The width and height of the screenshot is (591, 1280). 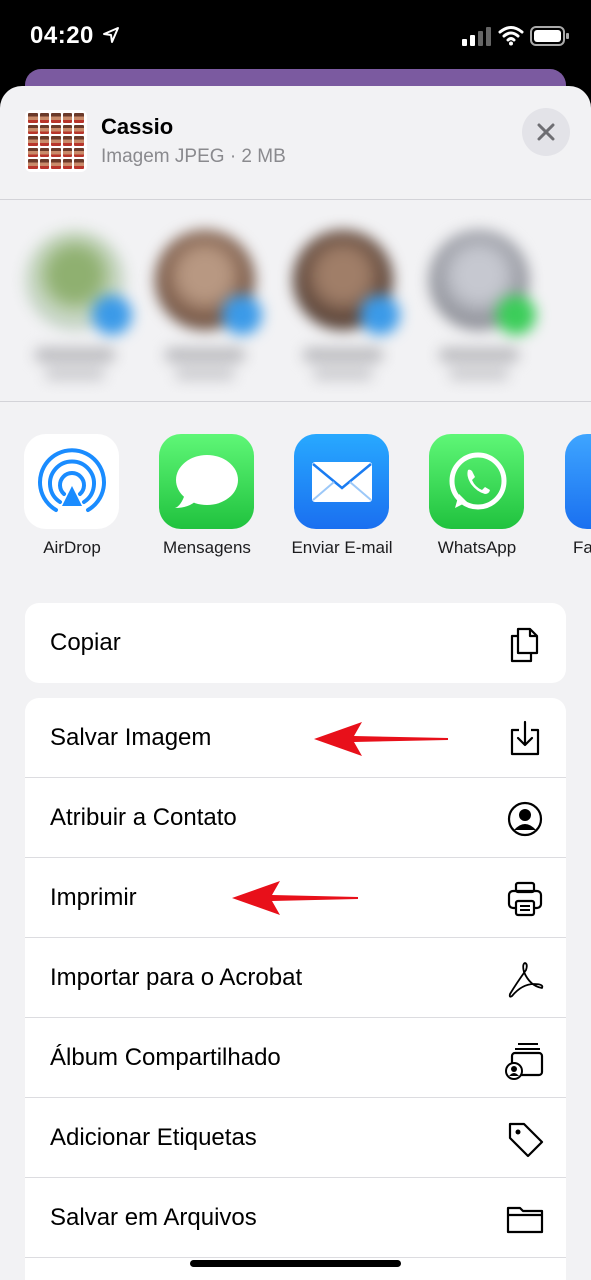 I want to click on app-messages: Mensagens, so click(x=207, y=499).